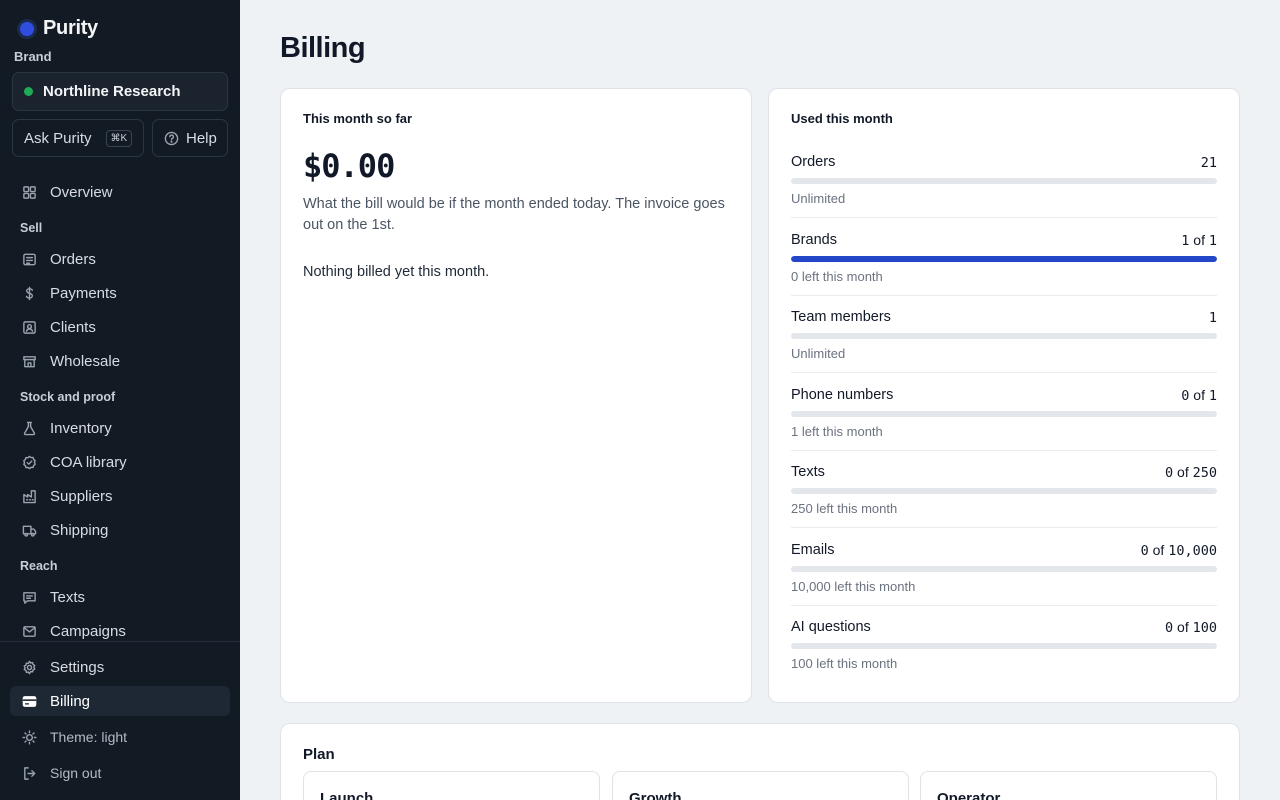  I want to click on sidebar-item-clients: Clients, so click(120, 327).